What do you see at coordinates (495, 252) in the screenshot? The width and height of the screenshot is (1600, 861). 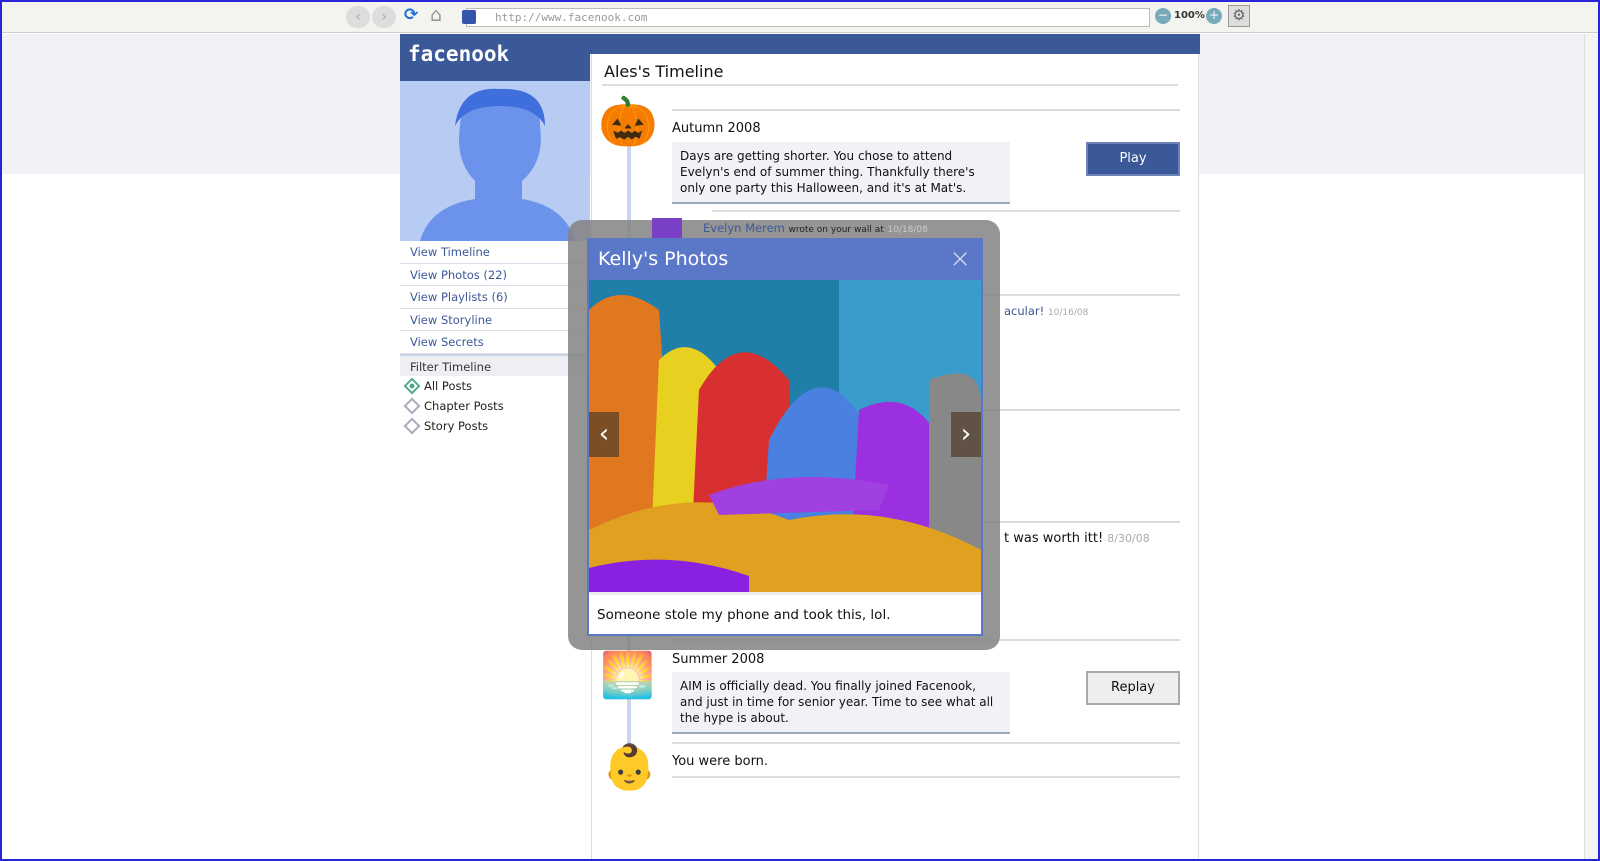 I see `sidebar-link-timeline: View Timeline` at bounding box center [495, 252].